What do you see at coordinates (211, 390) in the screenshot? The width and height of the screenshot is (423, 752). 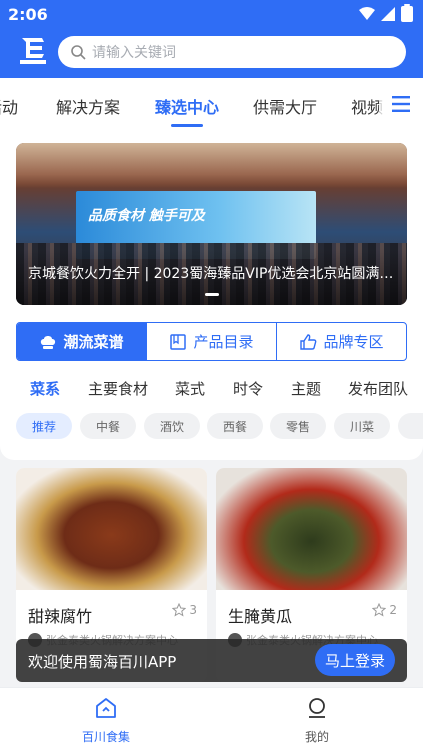 I see `filter-row: 菜系 主要食材 菜式 时令 主题 发布团队` at bounding box center [211, 390].